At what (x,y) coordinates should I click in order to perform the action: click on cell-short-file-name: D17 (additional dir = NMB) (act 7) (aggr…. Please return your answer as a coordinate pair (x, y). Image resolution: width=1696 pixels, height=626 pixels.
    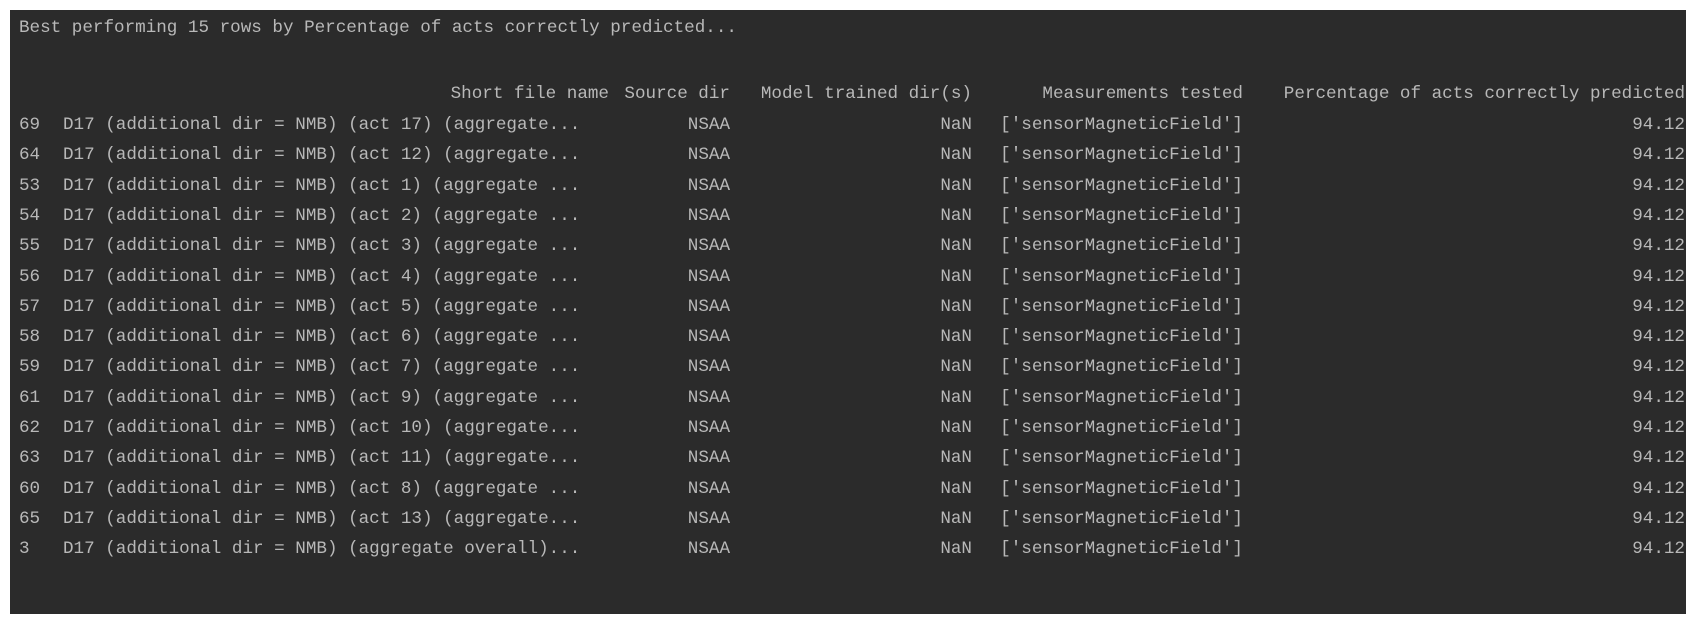
    Looking at the image, I should click on (322, 367).